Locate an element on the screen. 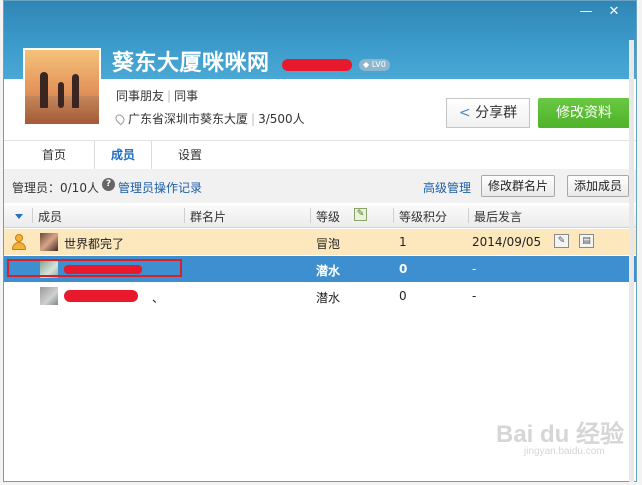 The width and height of the screenshot is (642, 485). group-name: 葵东大厦咪咪网 is located at coordinates (191, 63).